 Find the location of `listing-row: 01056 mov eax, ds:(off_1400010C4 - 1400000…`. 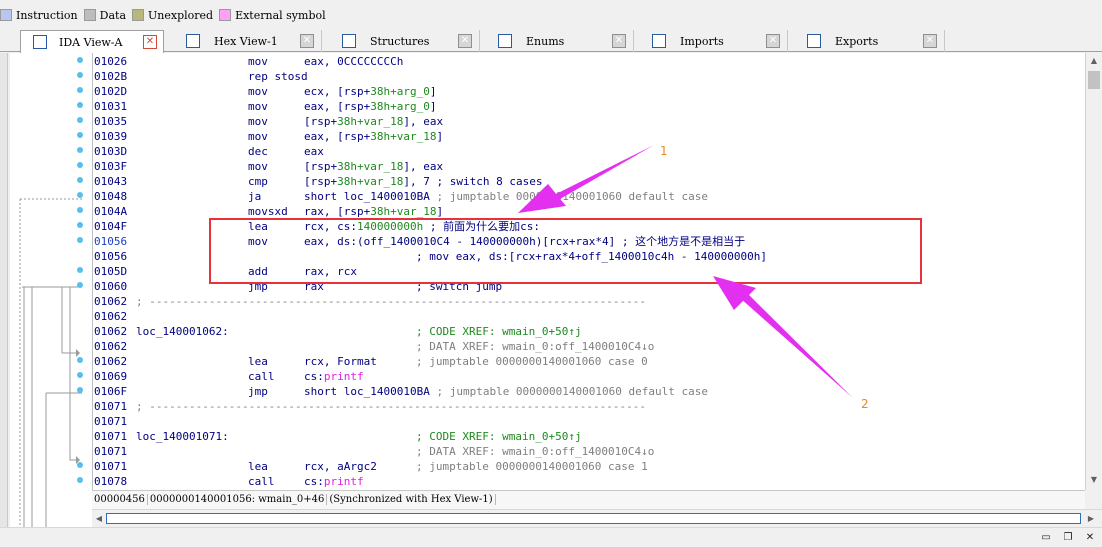

listing-row: 01056 mov eax, ds:(off_1400010C4 - 1400000… is located at coordinates (588, 241).